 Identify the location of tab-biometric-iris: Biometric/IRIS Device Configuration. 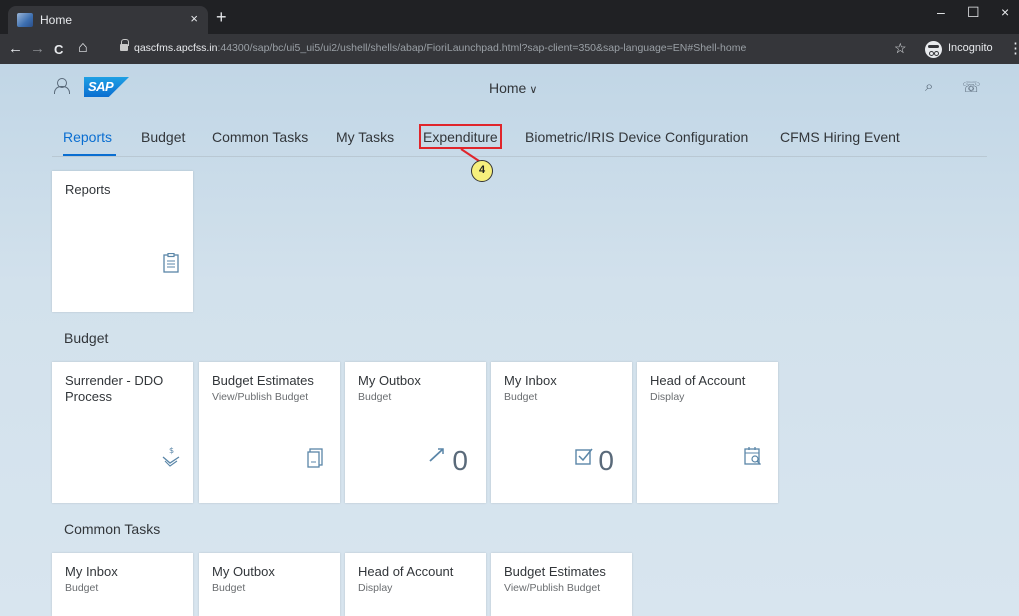
(636, 137).